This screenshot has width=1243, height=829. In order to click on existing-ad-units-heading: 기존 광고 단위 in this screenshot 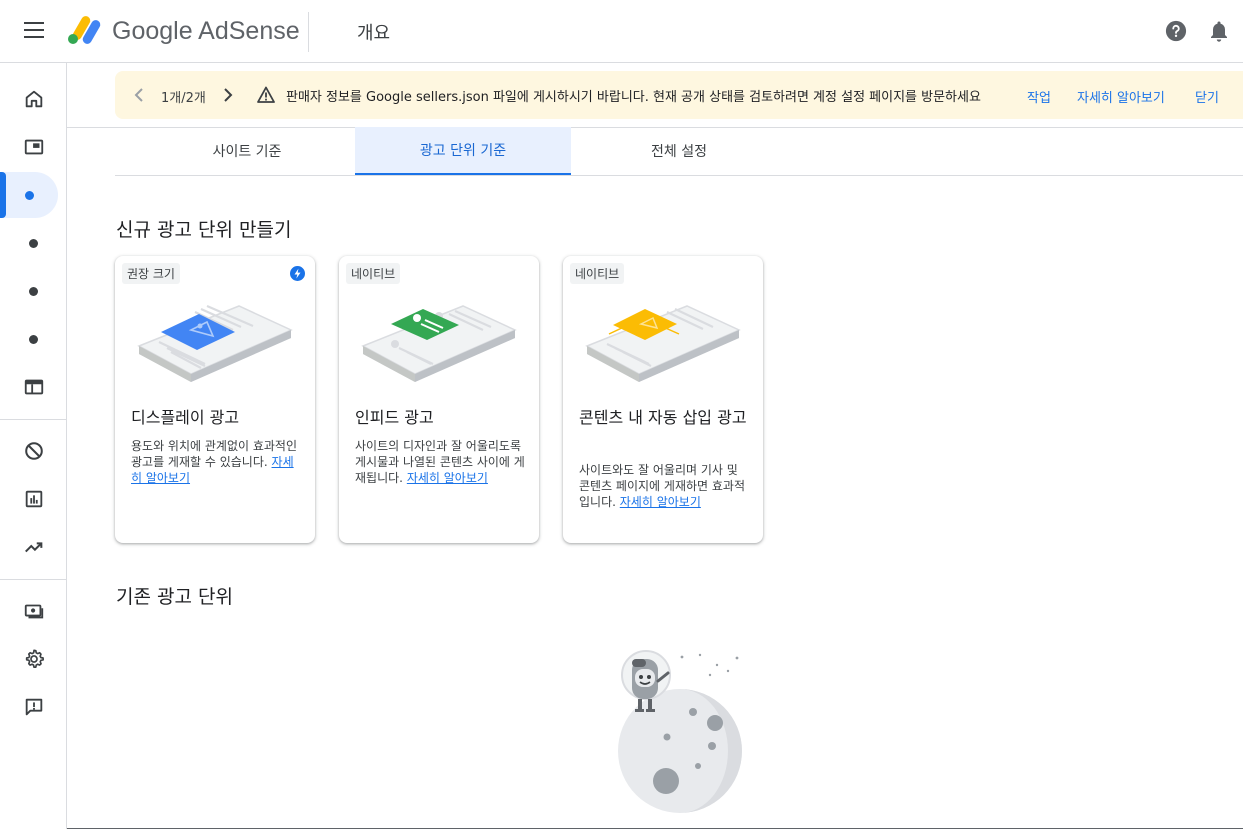, I will do `click(174, 597)`.